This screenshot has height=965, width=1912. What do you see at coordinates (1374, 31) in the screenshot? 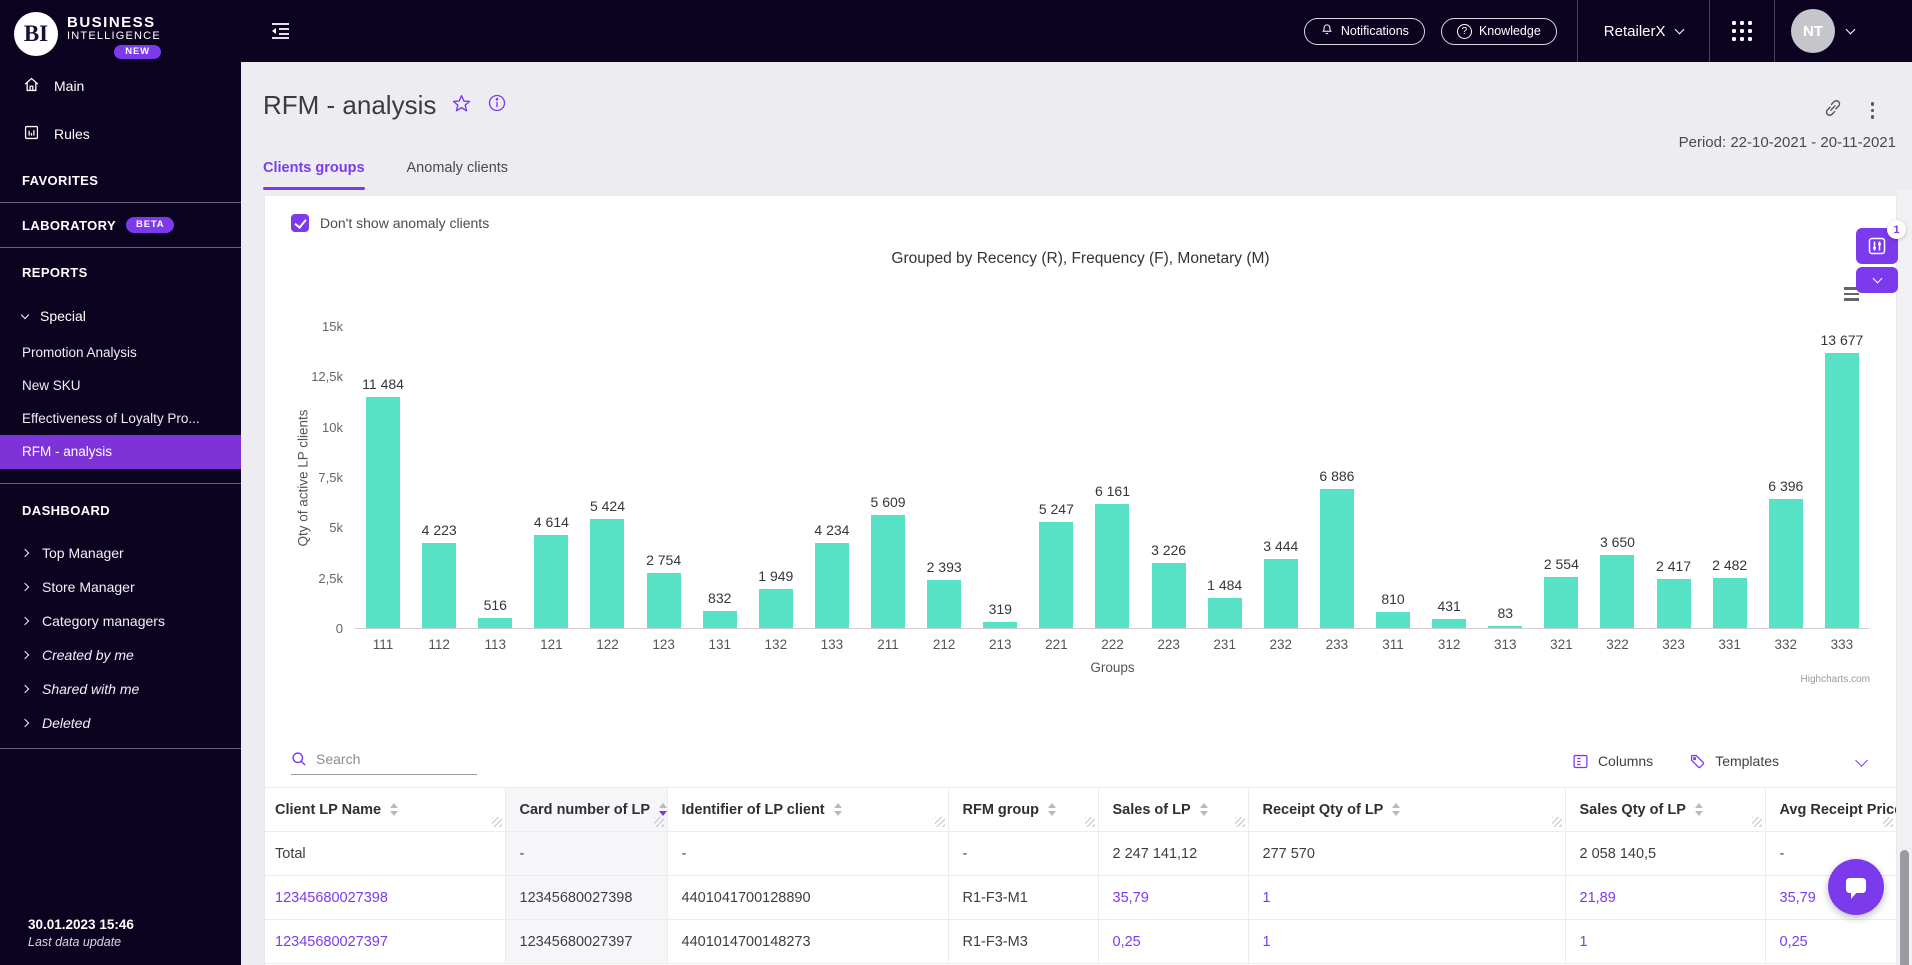
I see `notifications-label: Notifications` at bounding box center [1374, 31].